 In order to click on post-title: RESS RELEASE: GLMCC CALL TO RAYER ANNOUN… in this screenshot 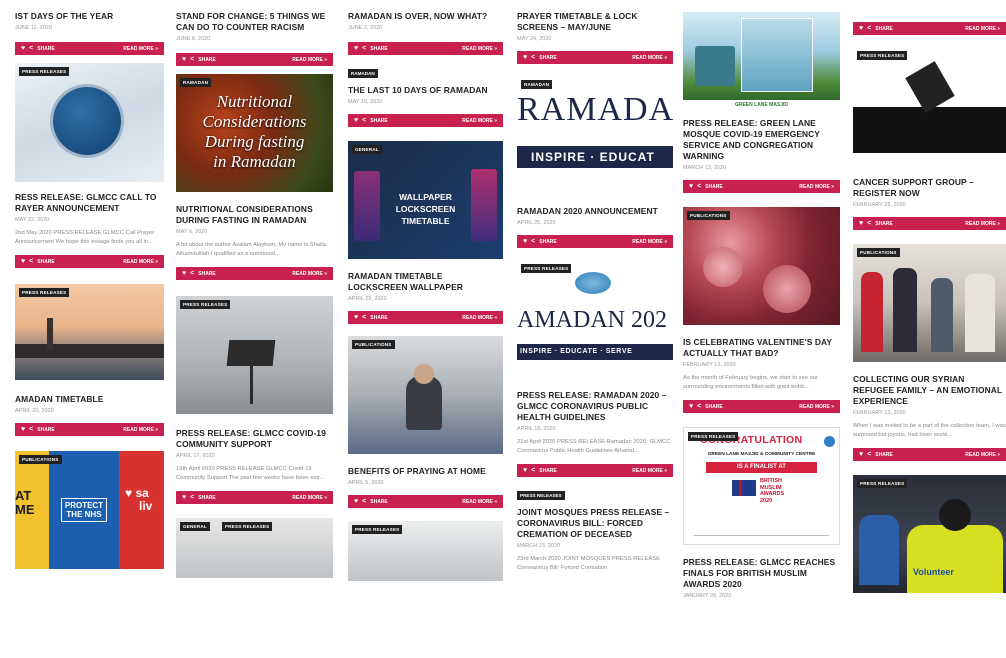, I will do `click(89, 203)`.